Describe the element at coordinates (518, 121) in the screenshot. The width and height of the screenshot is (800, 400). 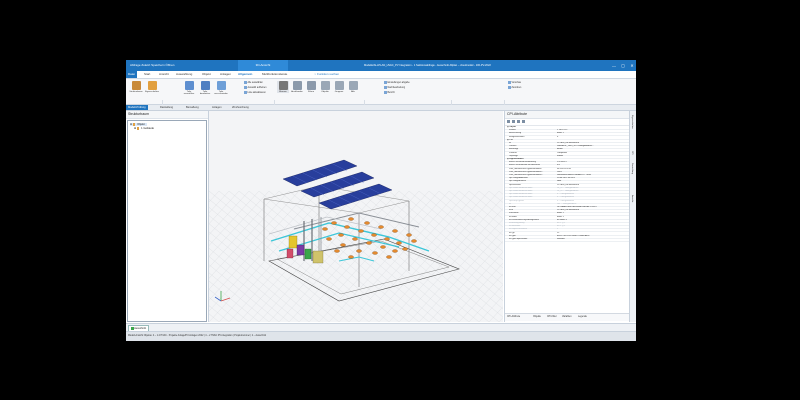
I see `filter-icon` at that location.